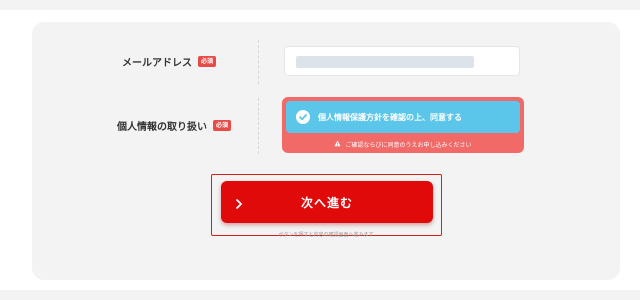 The width and height of the screenshot is (640, 300). I want to click on privacy-consent-button: 個人情報保護方針を確認の上、同意する, so click(403, 117).